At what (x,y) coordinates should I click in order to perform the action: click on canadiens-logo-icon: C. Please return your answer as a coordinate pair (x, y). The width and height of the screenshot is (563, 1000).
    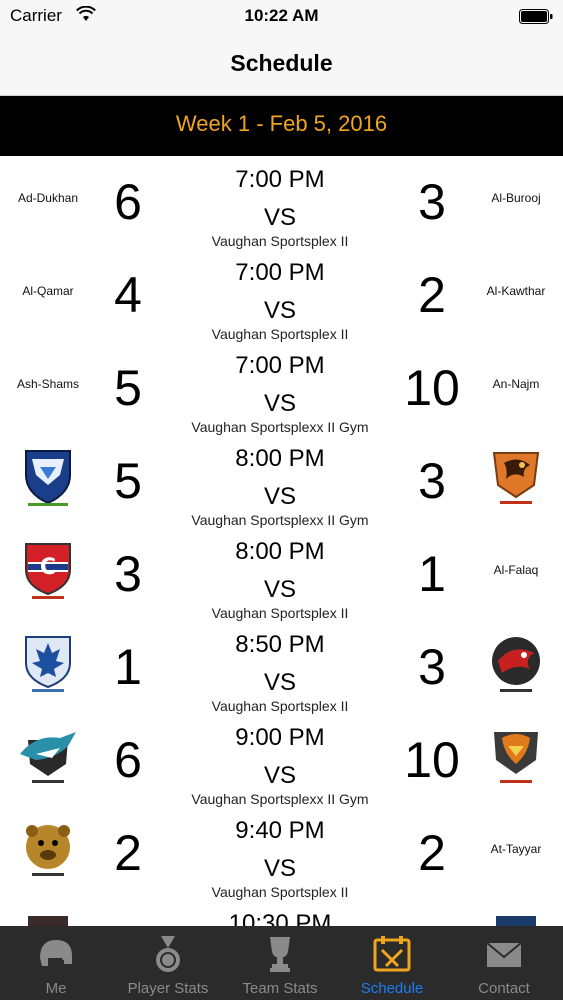
    Looking at the image, I should click on (48, 571).